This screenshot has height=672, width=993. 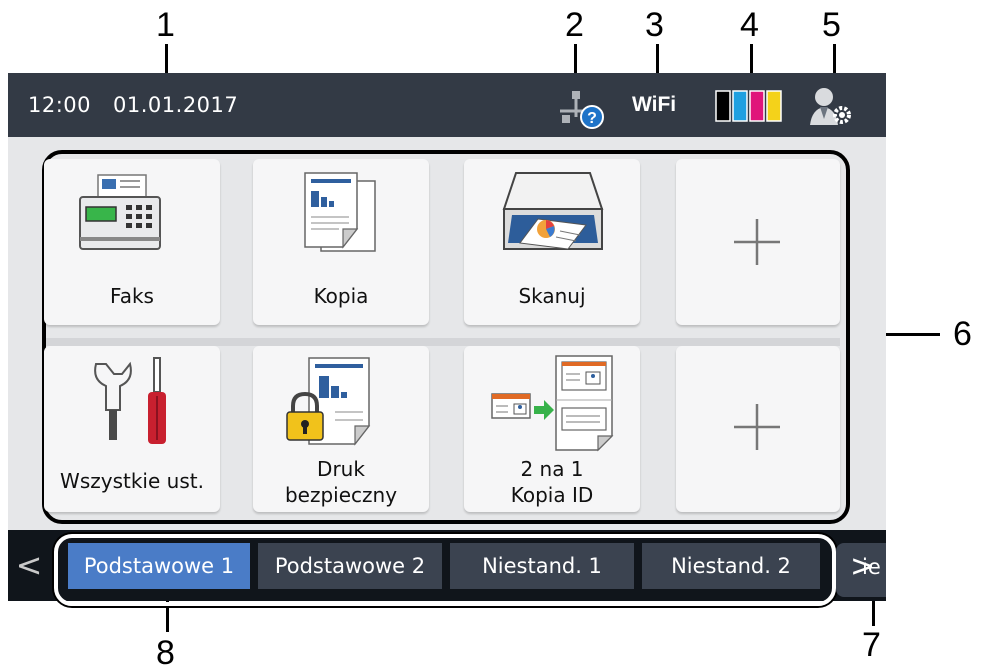 What do you see at coordinates (552, 403) in the screenshot?
I see `id-copy-icon` at bounding box center [552, 403].